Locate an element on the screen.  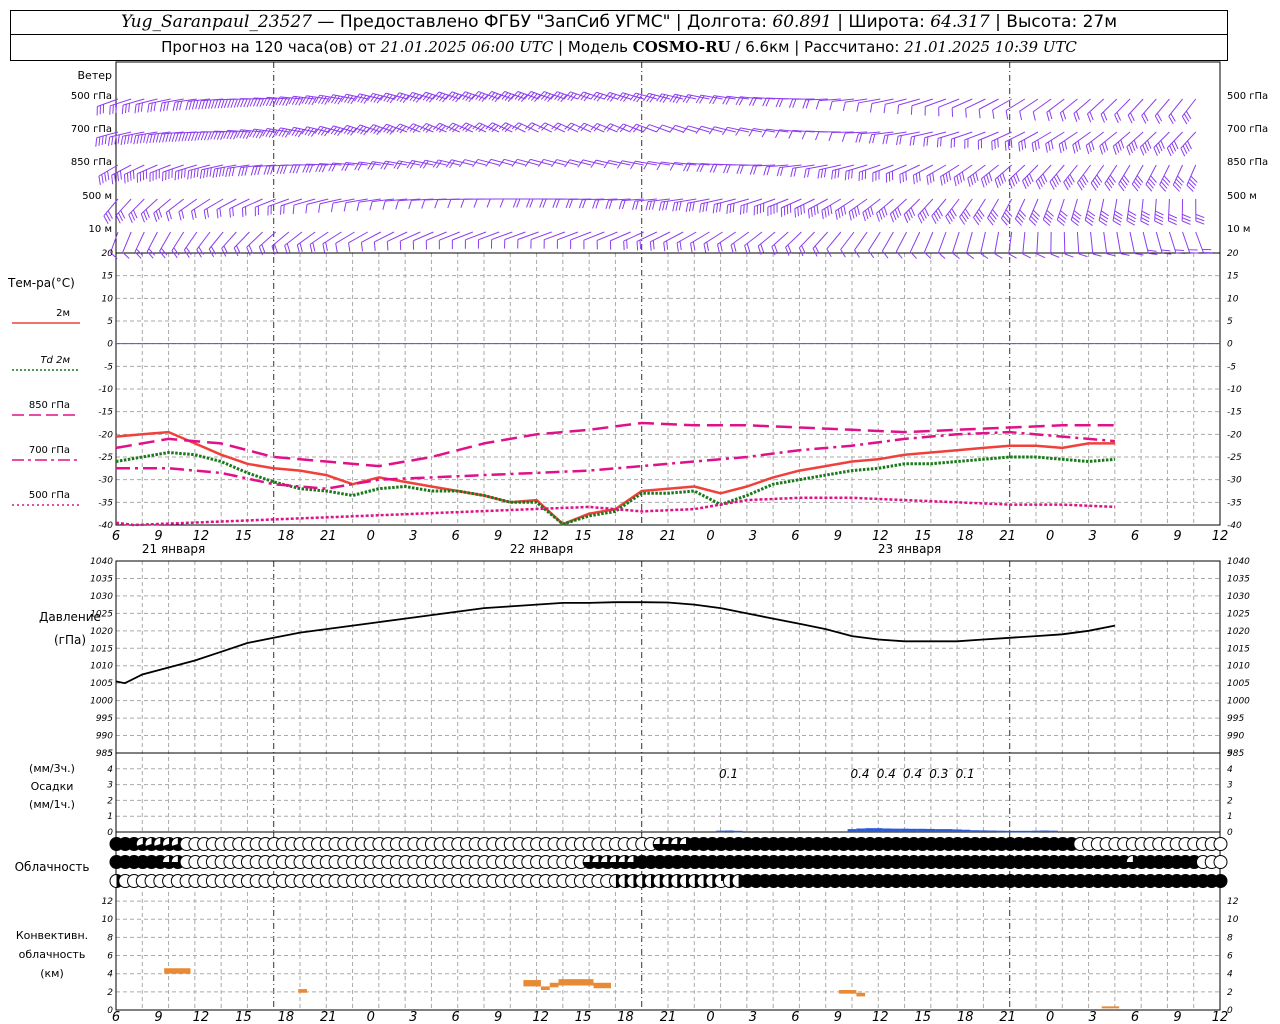
pressure-tick-right: 1015 is located at coordinates (1238, 649).